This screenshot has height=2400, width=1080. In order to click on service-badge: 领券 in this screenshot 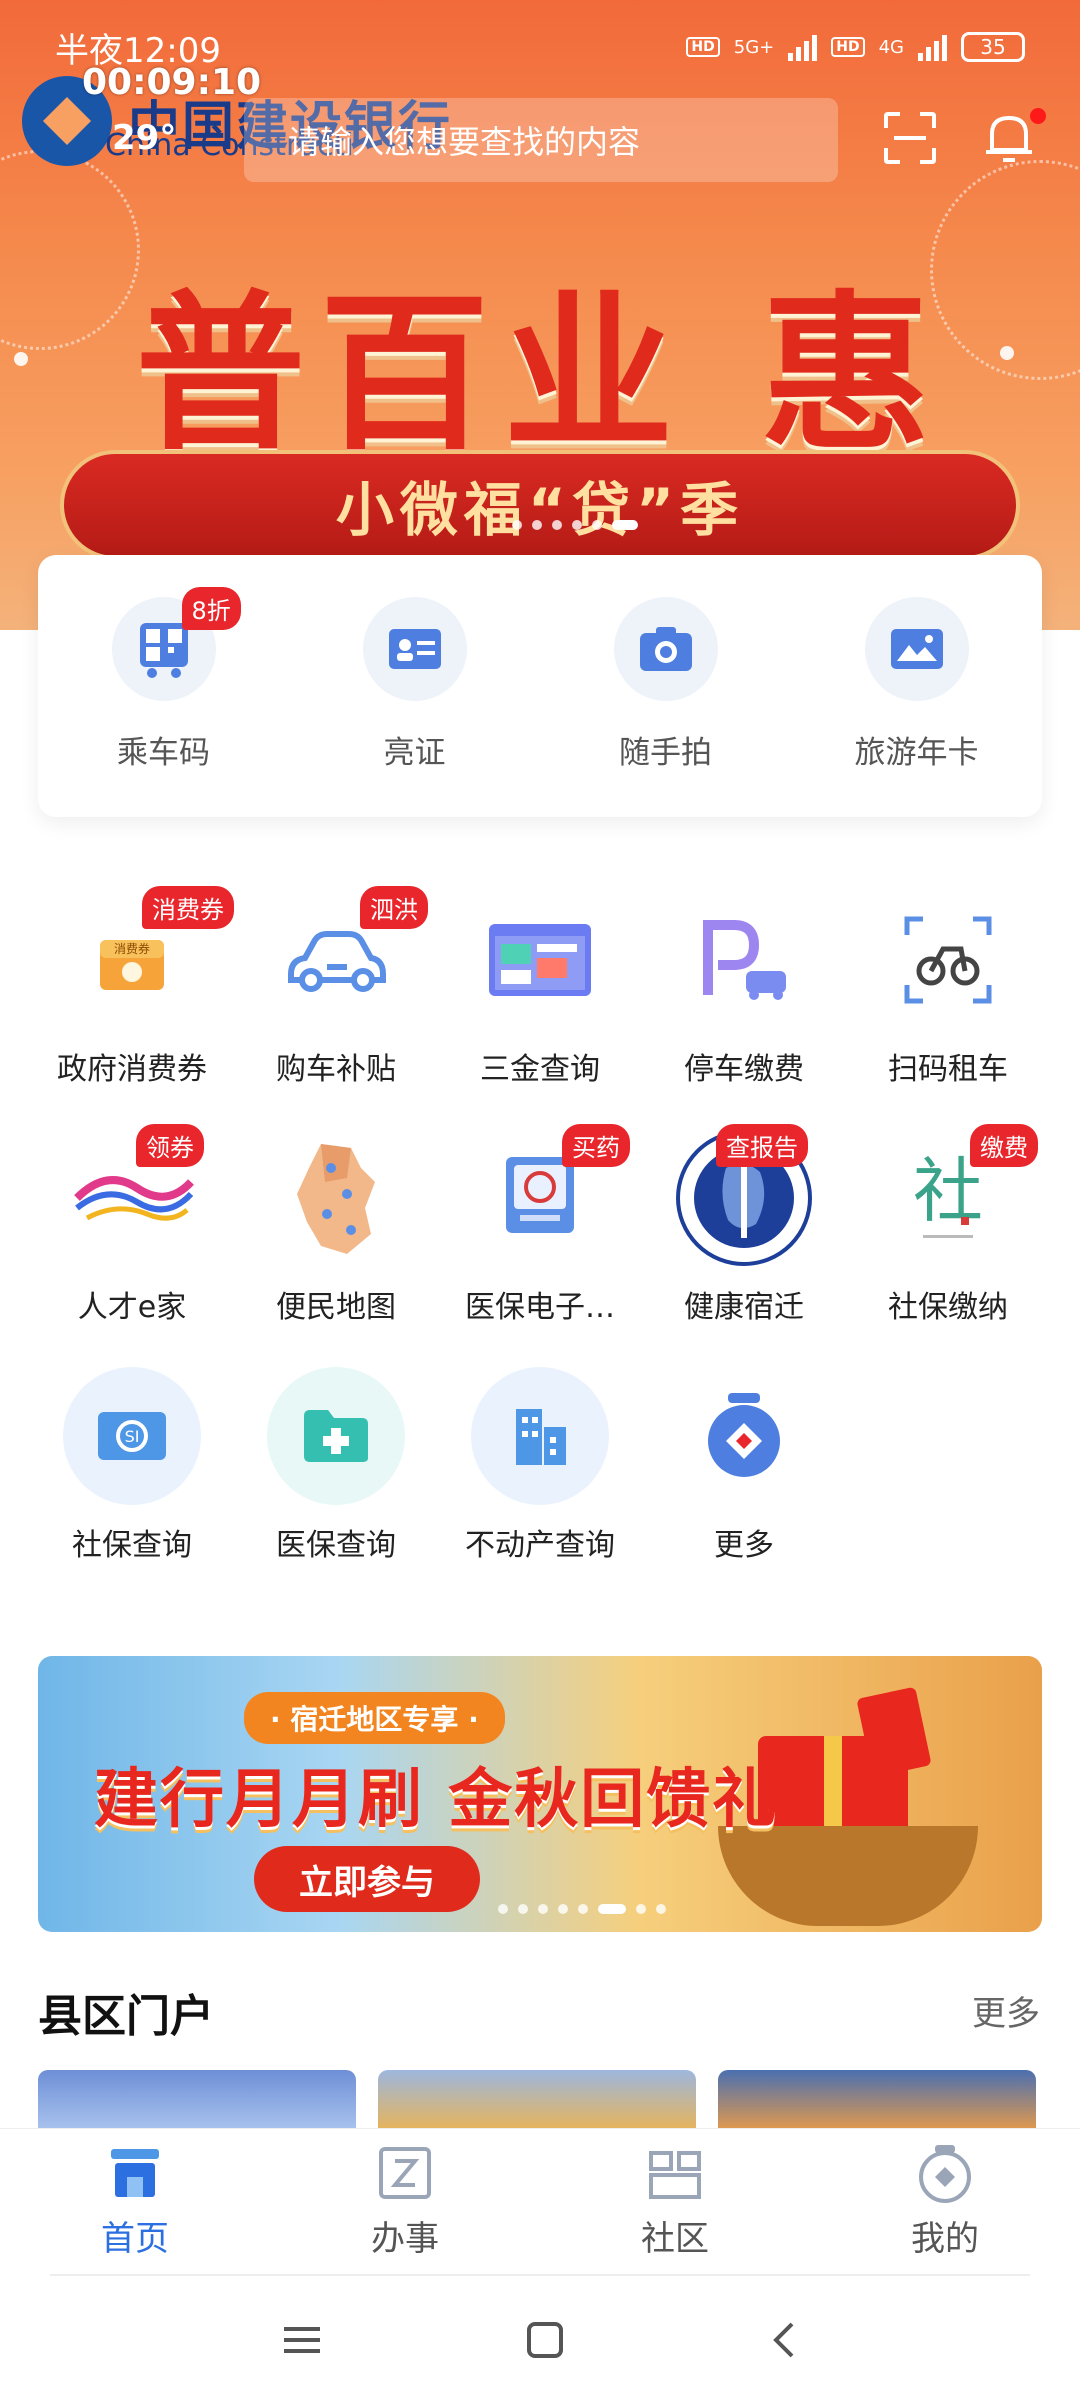, I will do `click(170, 1145)`.